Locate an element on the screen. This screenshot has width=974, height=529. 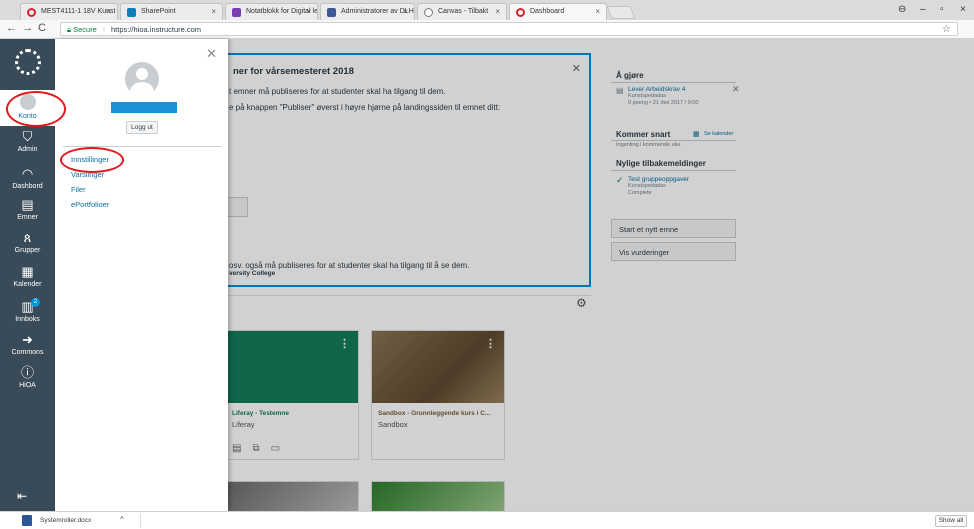
lock-icon: 🔒︎ is located at coordinates (69, 29).